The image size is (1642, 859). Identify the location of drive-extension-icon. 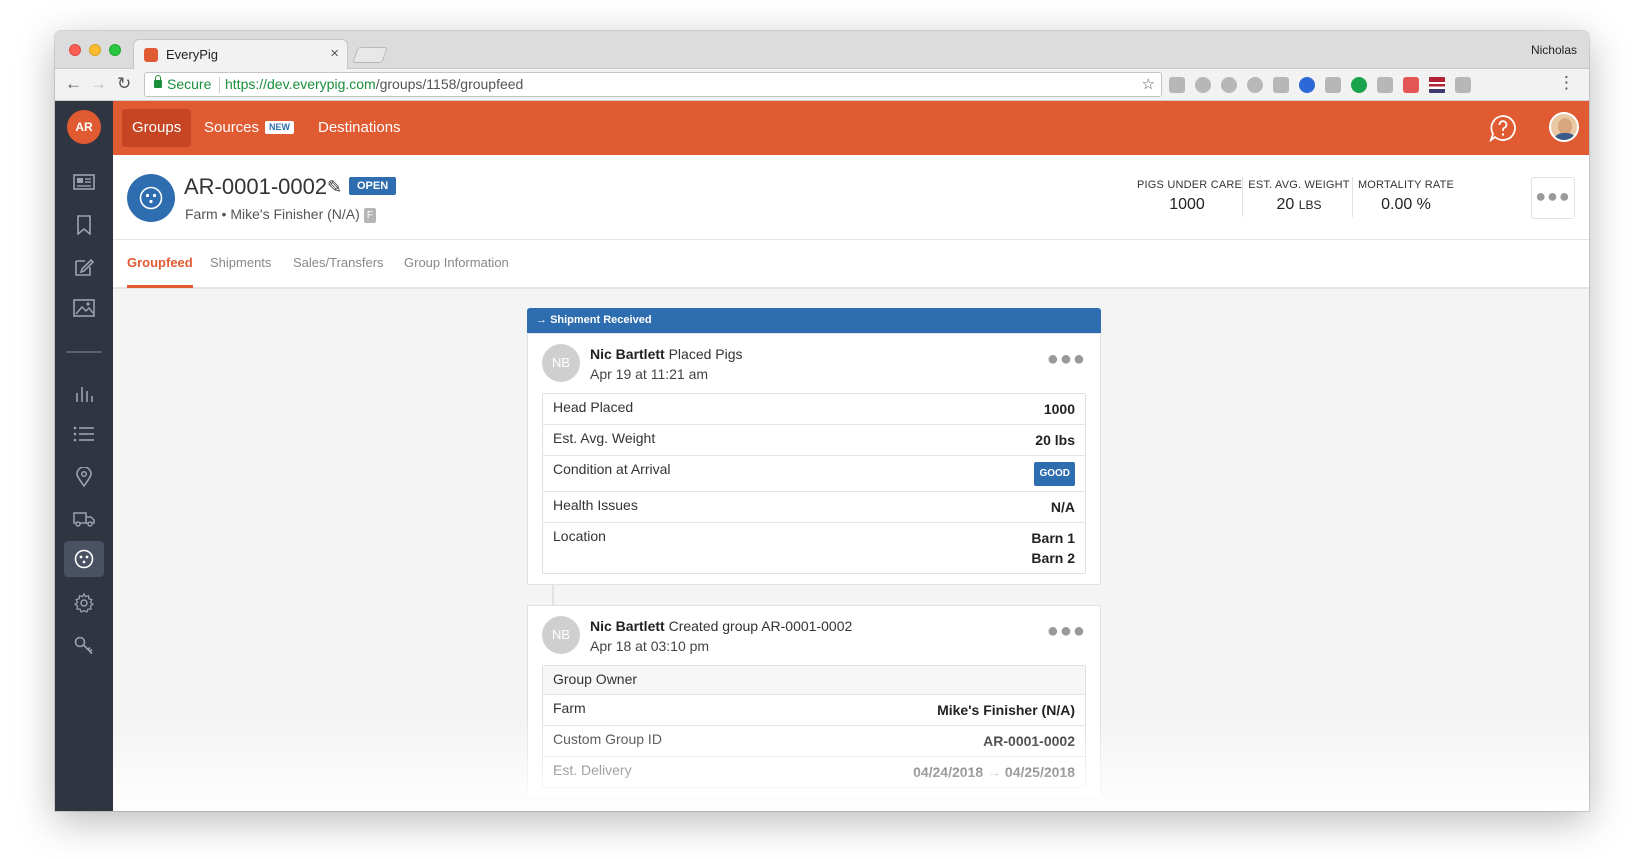
(1203, 85).